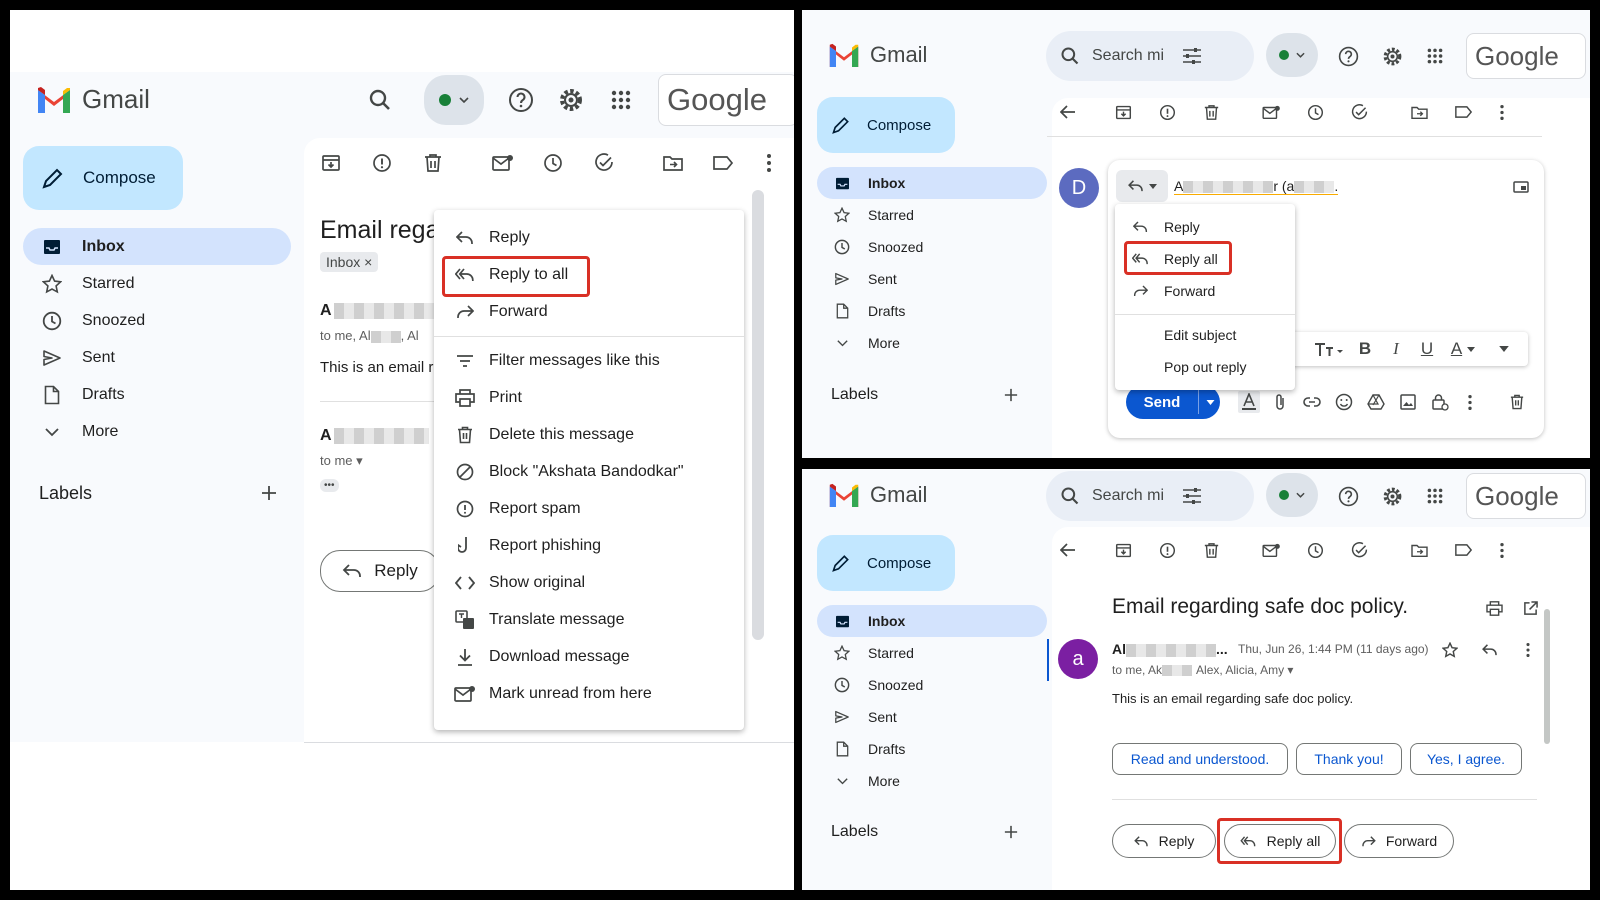 The image size is (1600, 900). Describe the element at coordinates (1200, 759) in the screenshot. I see `smart-reply-read-and-understood: Read and understood.` at that location.